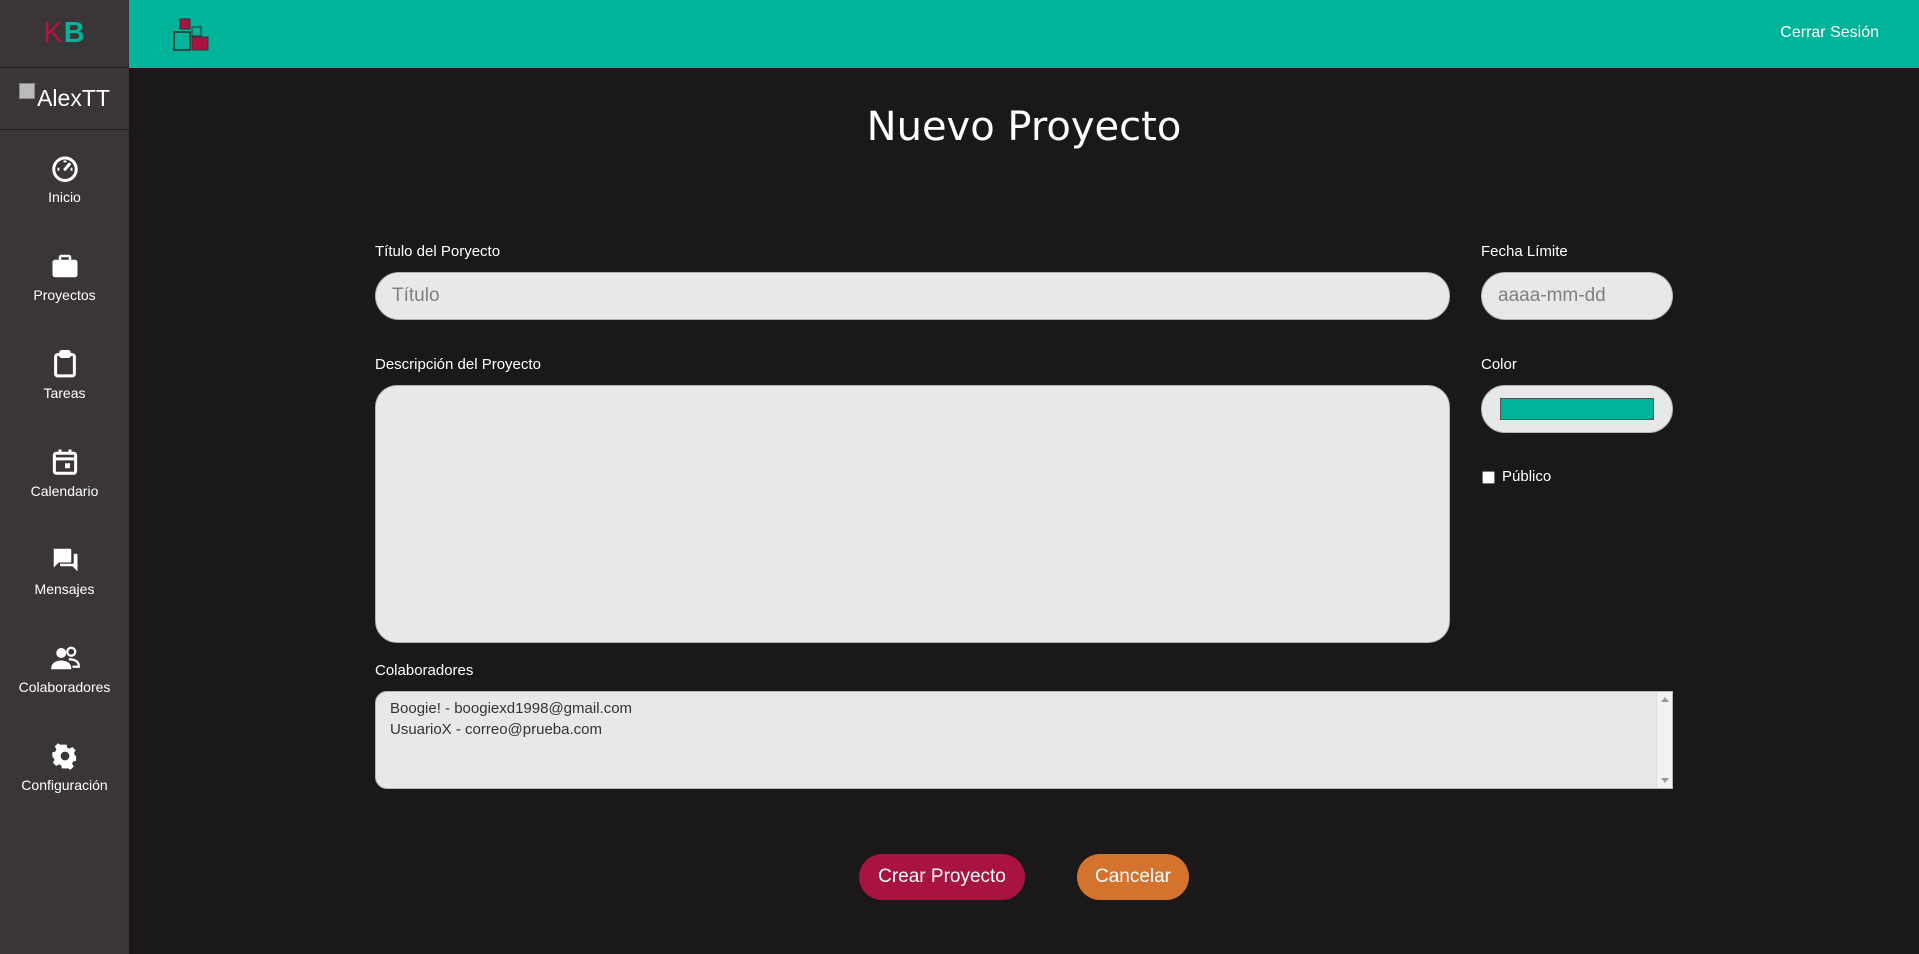 This screenshot has width=1919, height=954. Describe the element at coordinates (424, 670) in the screenshot. I see `collaborators-label: Colaboradores` at that location.